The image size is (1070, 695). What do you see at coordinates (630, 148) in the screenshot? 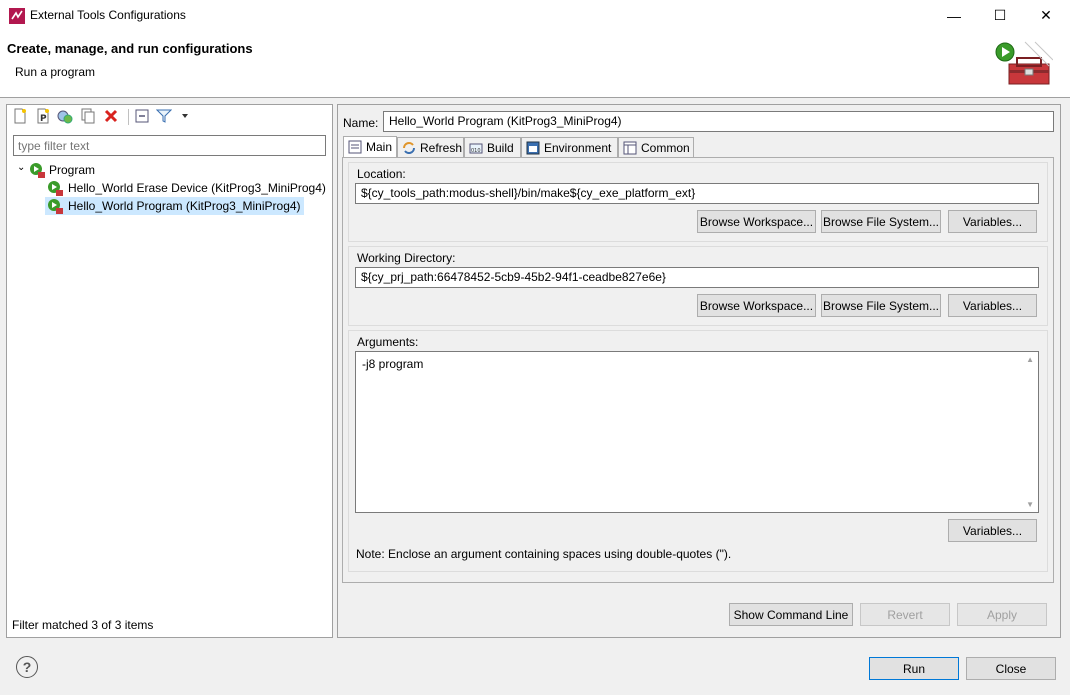
I see `common-icon` at bounding box center [630, 148].